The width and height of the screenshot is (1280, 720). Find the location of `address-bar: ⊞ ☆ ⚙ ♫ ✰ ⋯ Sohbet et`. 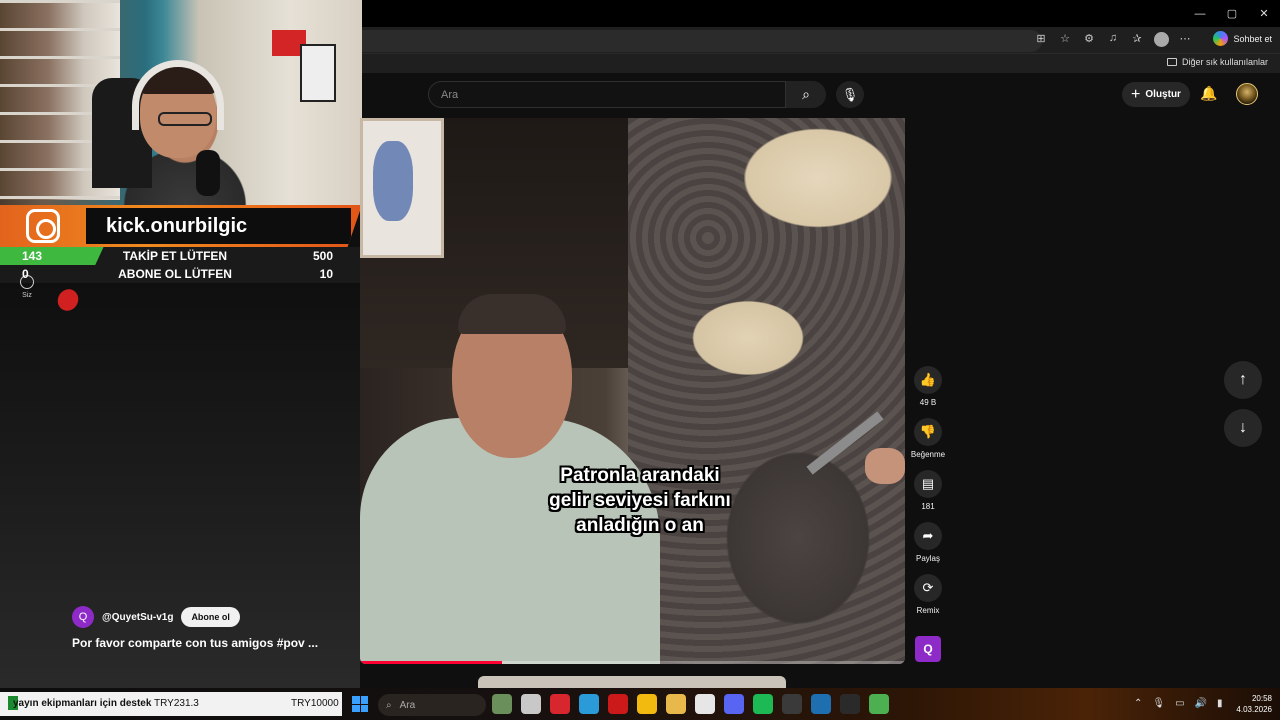

address-bar: ⊞ ☆ ⚙ ♫ ✰ ⋯ Sohbet et is located at coordinates (821, 40).